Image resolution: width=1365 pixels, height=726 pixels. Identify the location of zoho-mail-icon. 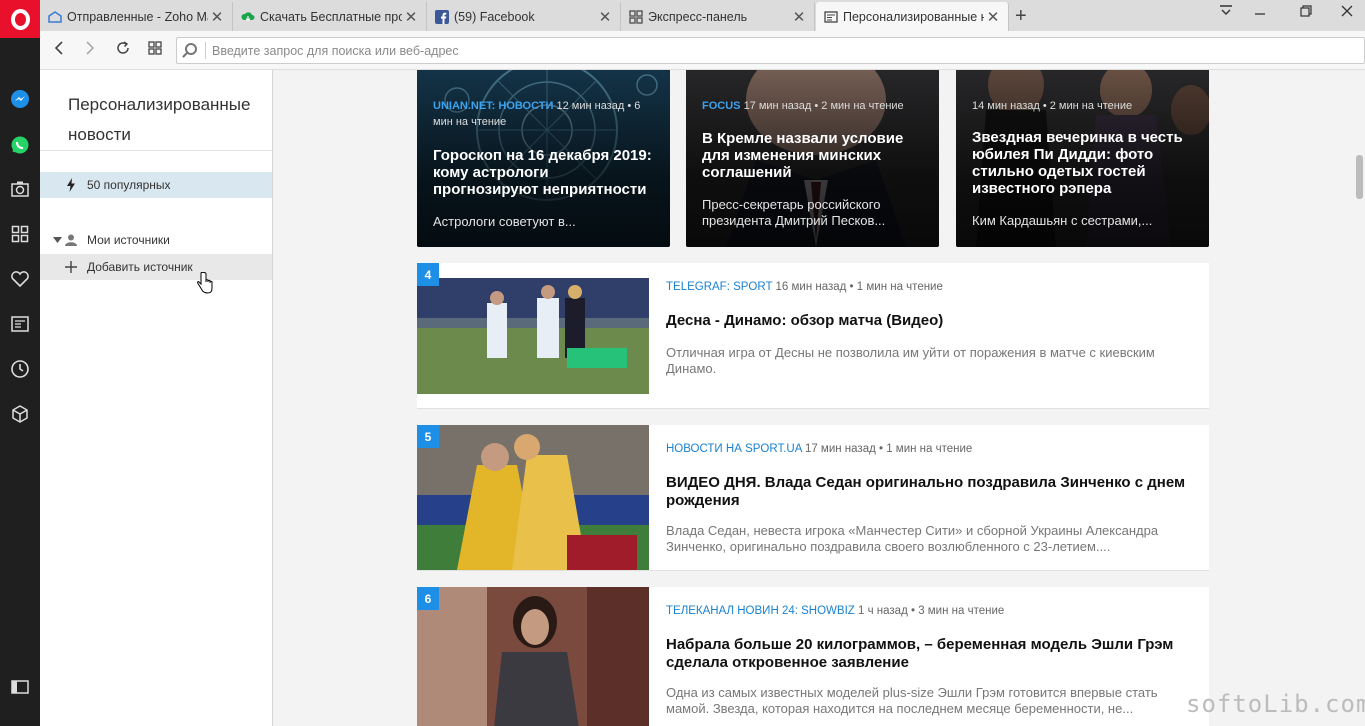
(55, 17).